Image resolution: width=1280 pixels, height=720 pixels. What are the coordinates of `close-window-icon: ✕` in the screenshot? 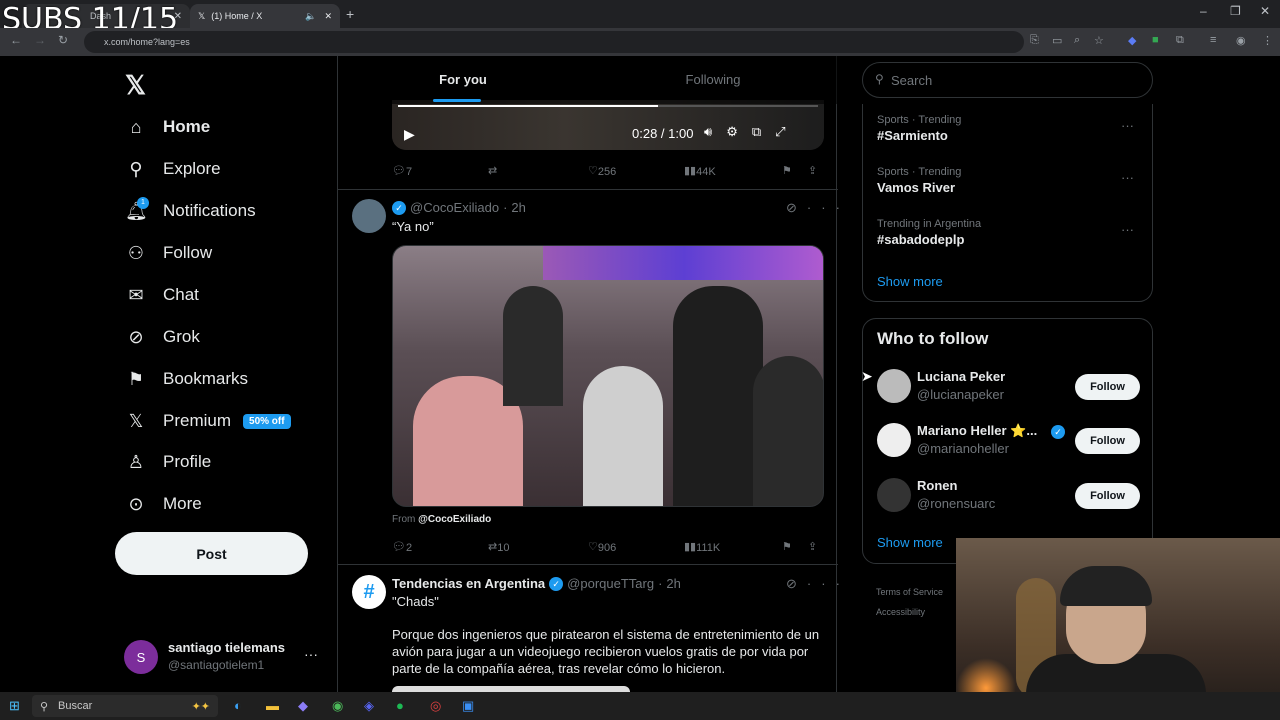 It's located at (1265, 11).